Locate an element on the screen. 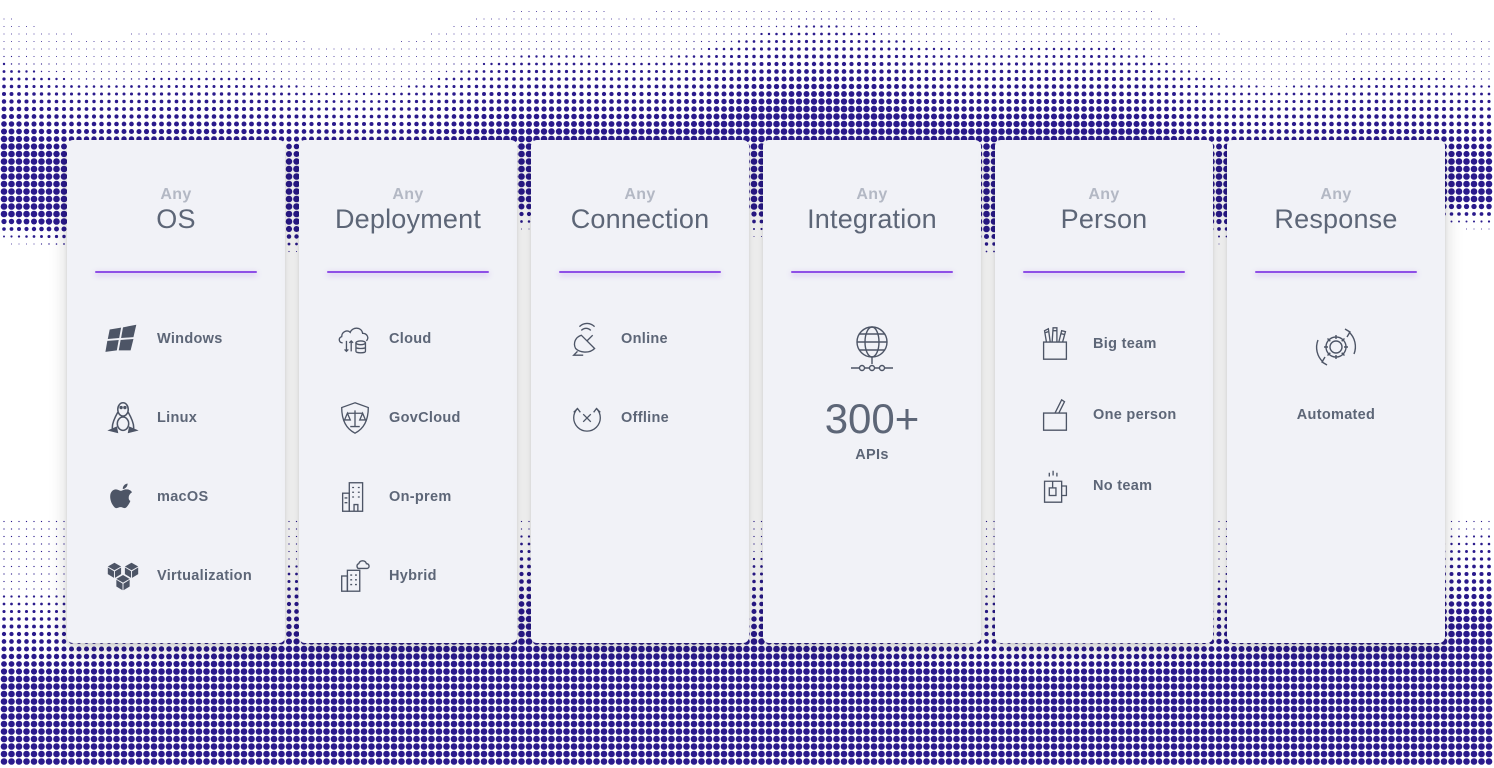  item-label: Linux is located at coordinates (177, 418).